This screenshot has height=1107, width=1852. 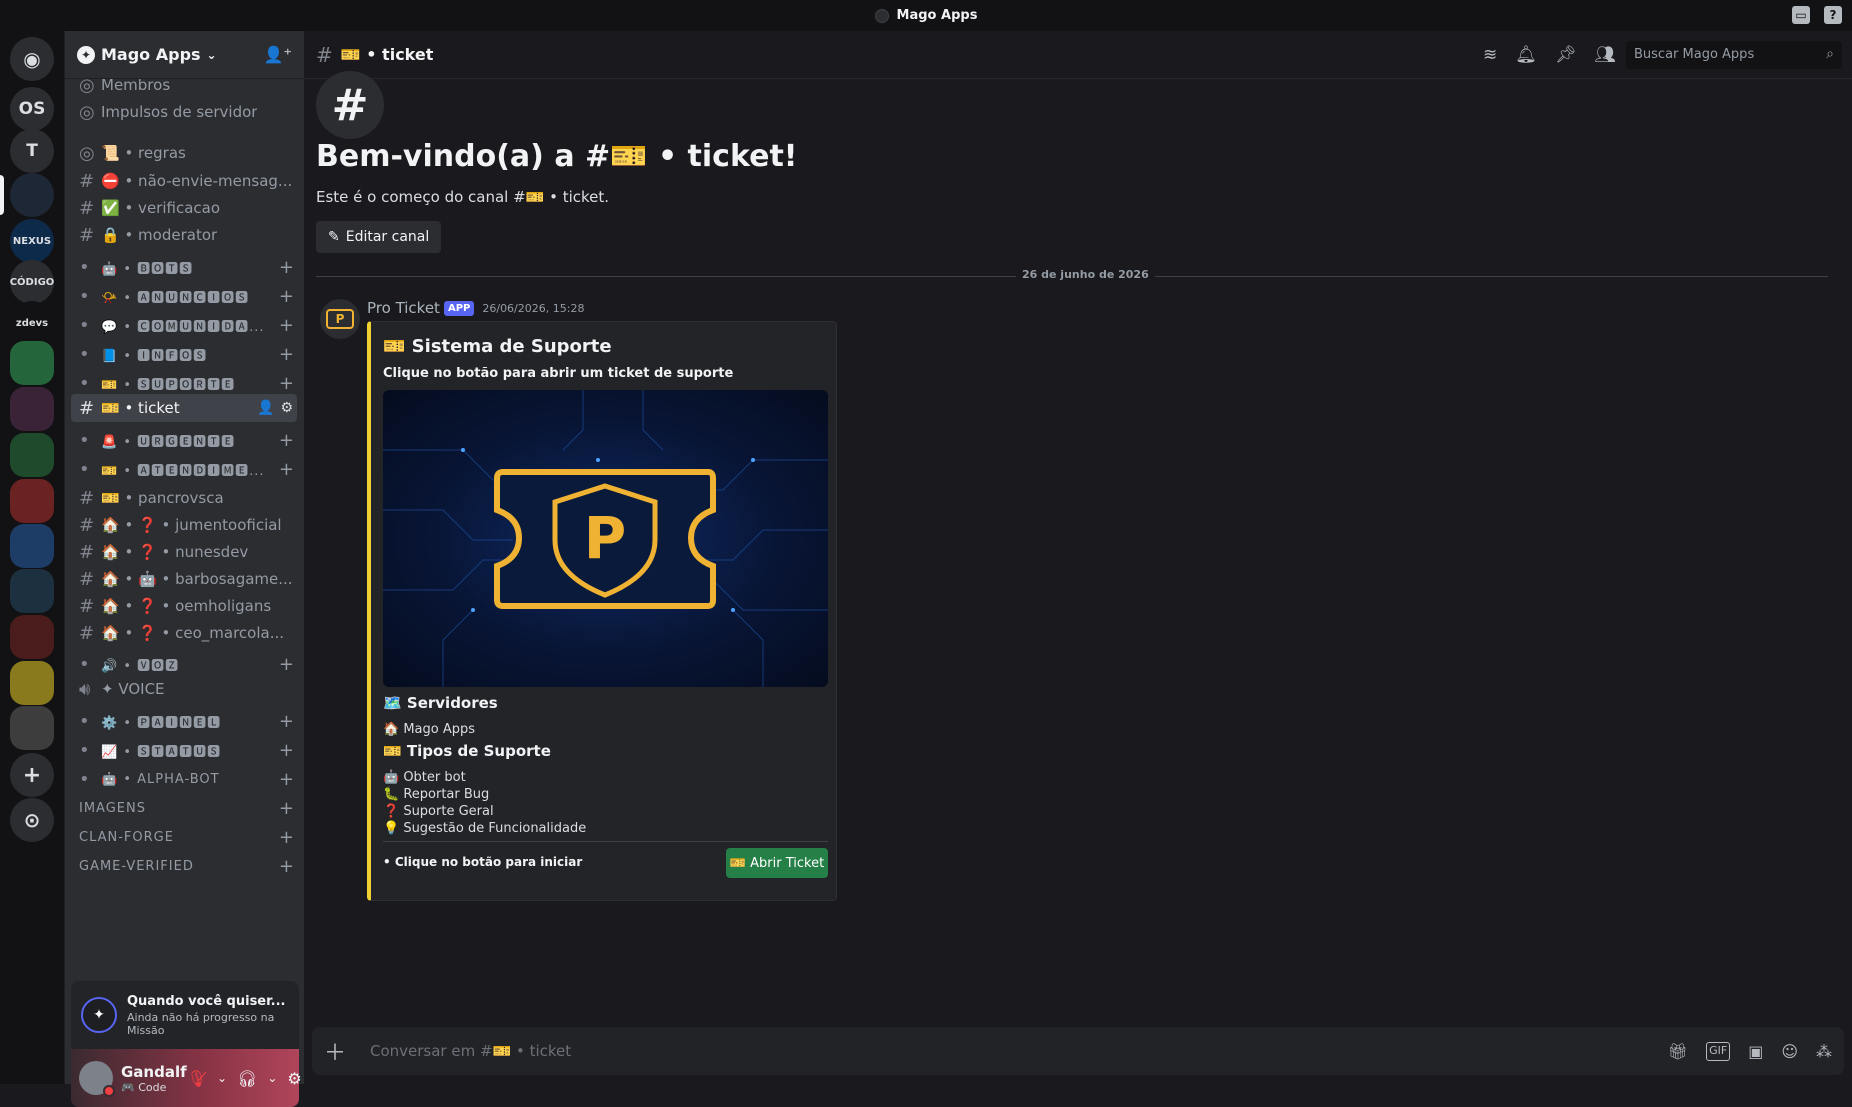 I want to click on threads-icon: ≋, so click(x=1490, y=55).